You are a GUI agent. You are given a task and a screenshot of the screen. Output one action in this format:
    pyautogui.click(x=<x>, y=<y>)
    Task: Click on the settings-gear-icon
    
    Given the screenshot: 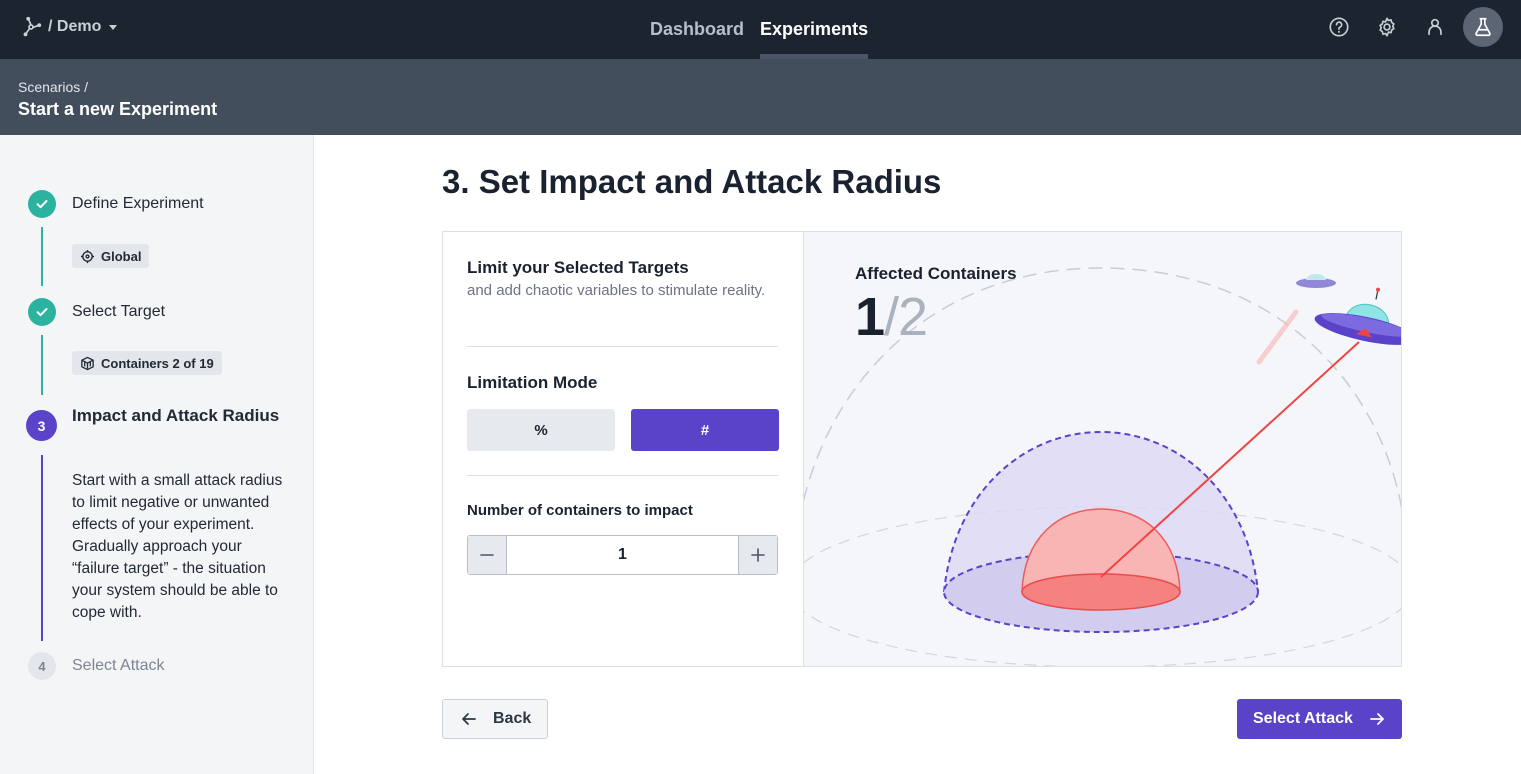 What is the action you would take?
    pyautogui.click(x=1387, y=27)
    